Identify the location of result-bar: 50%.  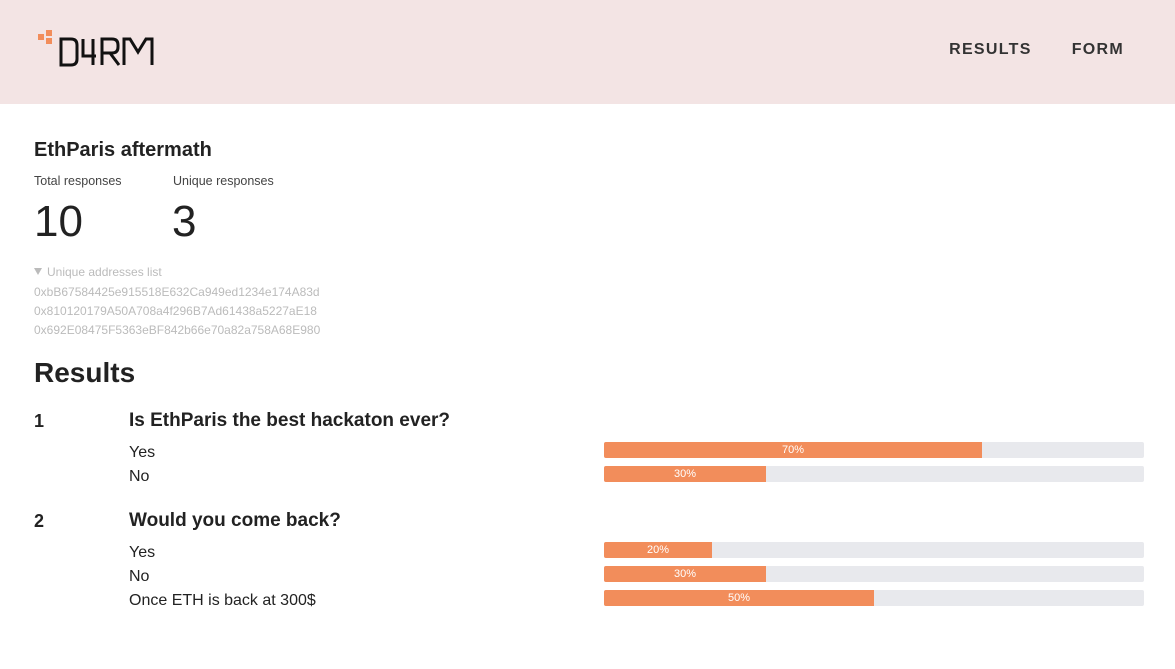
(874, 598).